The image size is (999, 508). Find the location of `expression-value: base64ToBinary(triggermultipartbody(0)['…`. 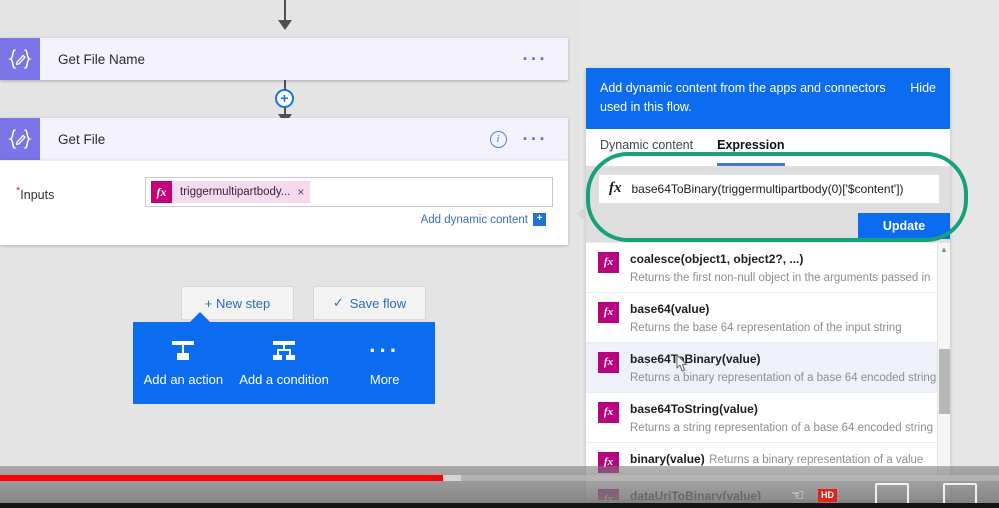

expression-value: base64ToBinary(triggermultipartbody(0)['… is located at coordinates (767, 188).